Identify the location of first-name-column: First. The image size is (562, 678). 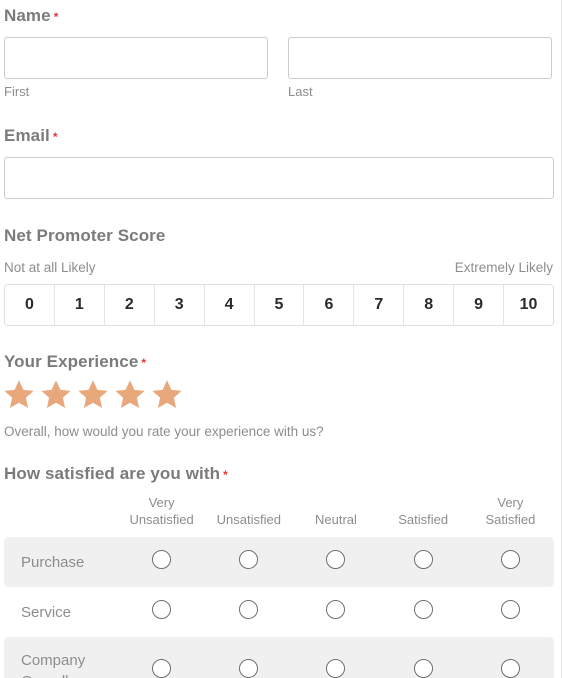
(136, 68).